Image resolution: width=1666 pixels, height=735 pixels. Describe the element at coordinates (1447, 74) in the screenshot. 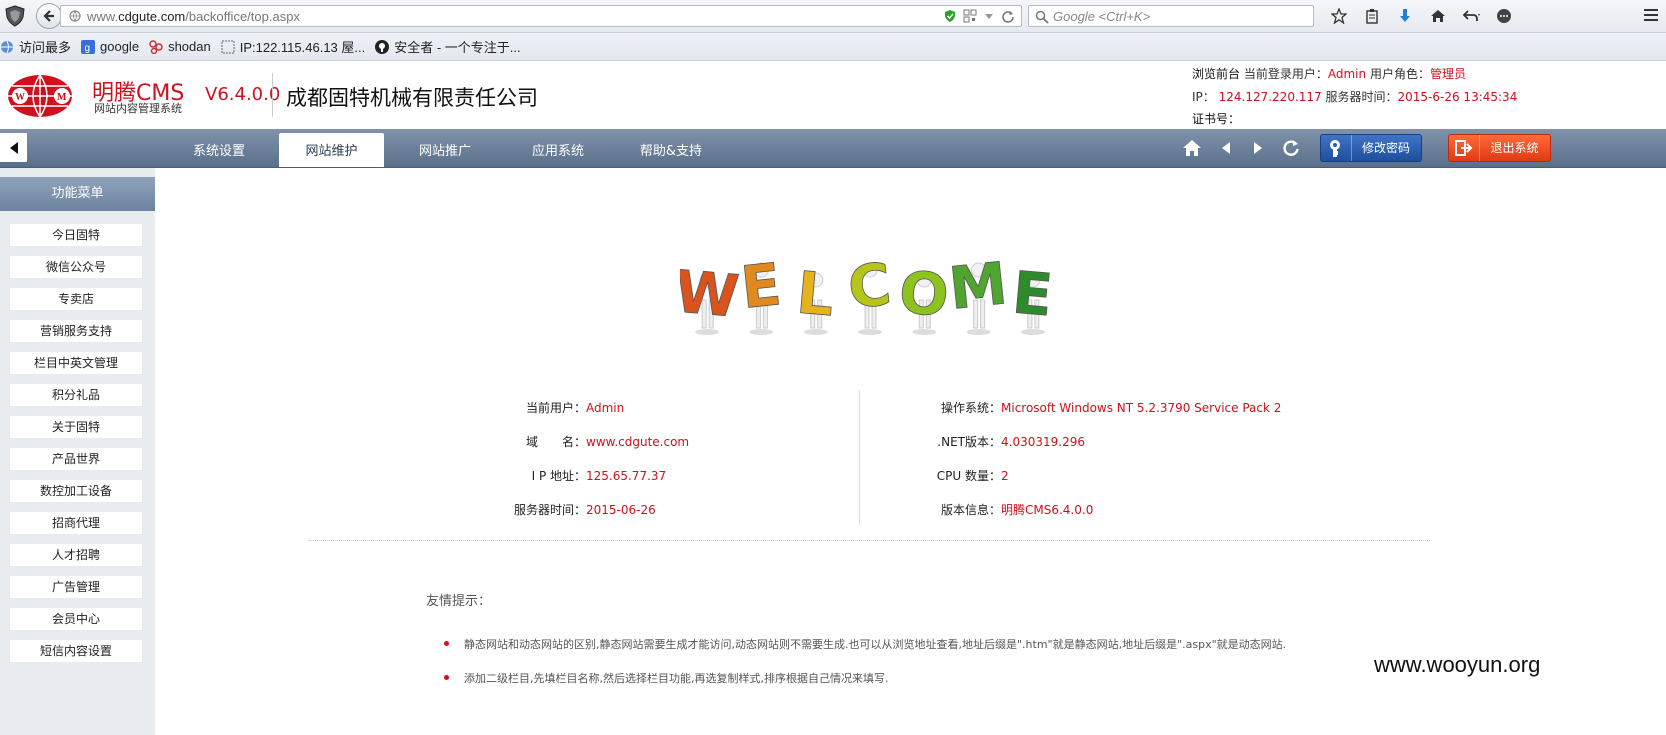

I see `user-role: 管理员` at that location.